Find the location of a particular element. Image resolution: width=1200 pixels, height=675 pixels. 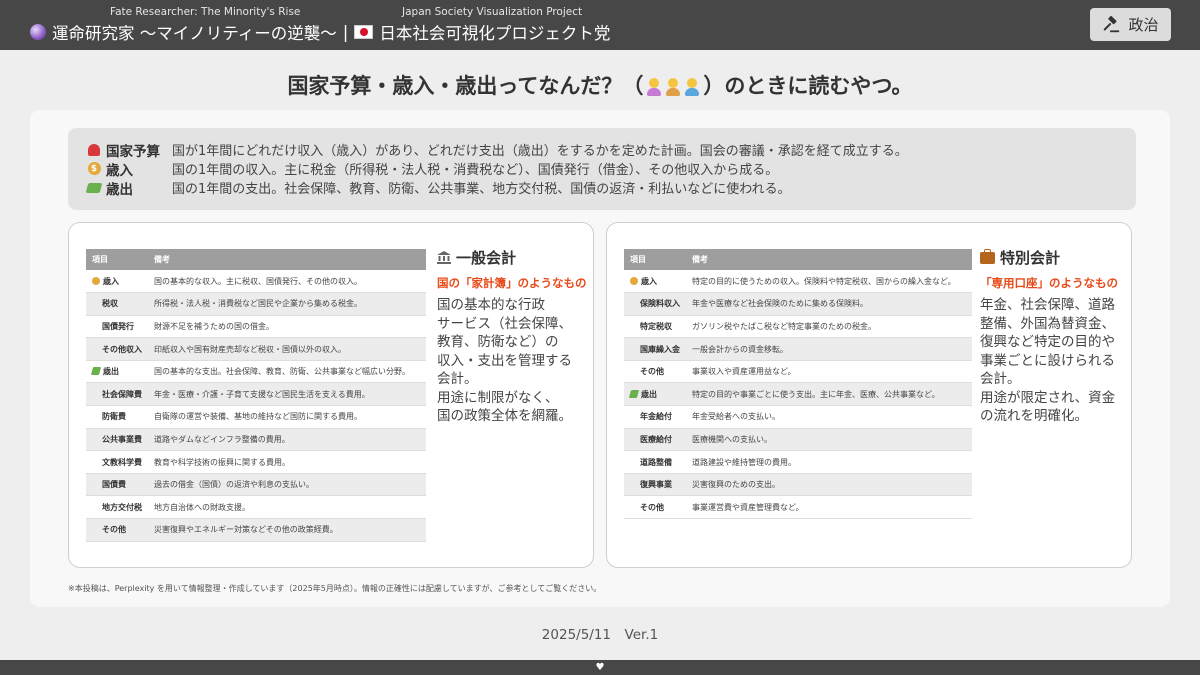

table-cell-item: 税収 is located at coordinates (117, 304).